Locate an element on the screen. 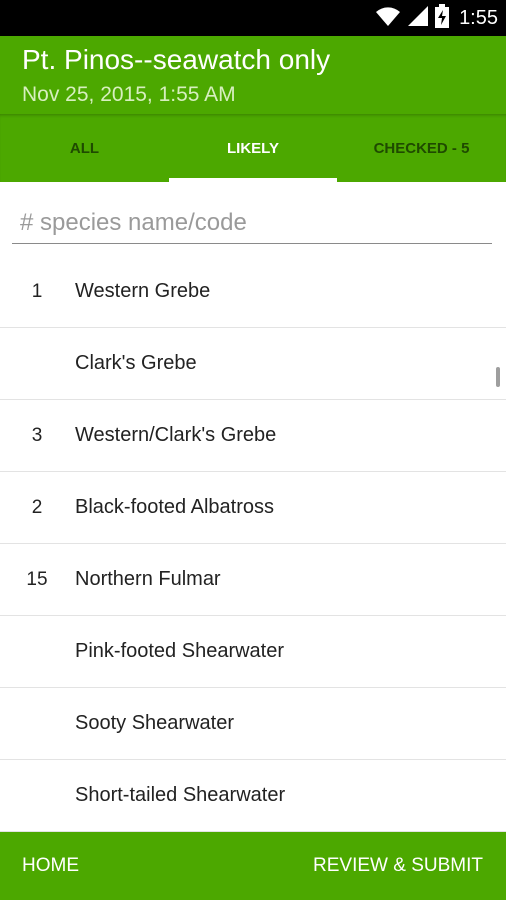  species-row: Pink-footed Shearwater is located at coordinates (253, 652).